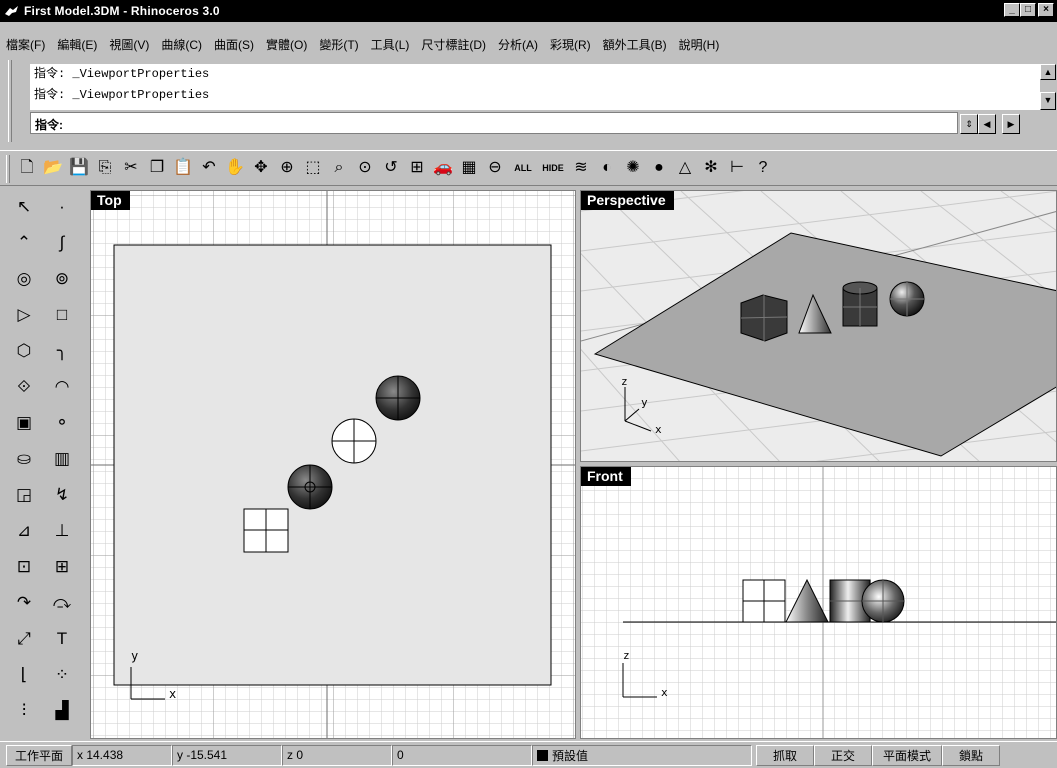 The image size is (1057, 768). What do you see at coordinates (553, 168) in the screenshot?
I see `hide-button: HIDE` at bounding box center [553, 168].